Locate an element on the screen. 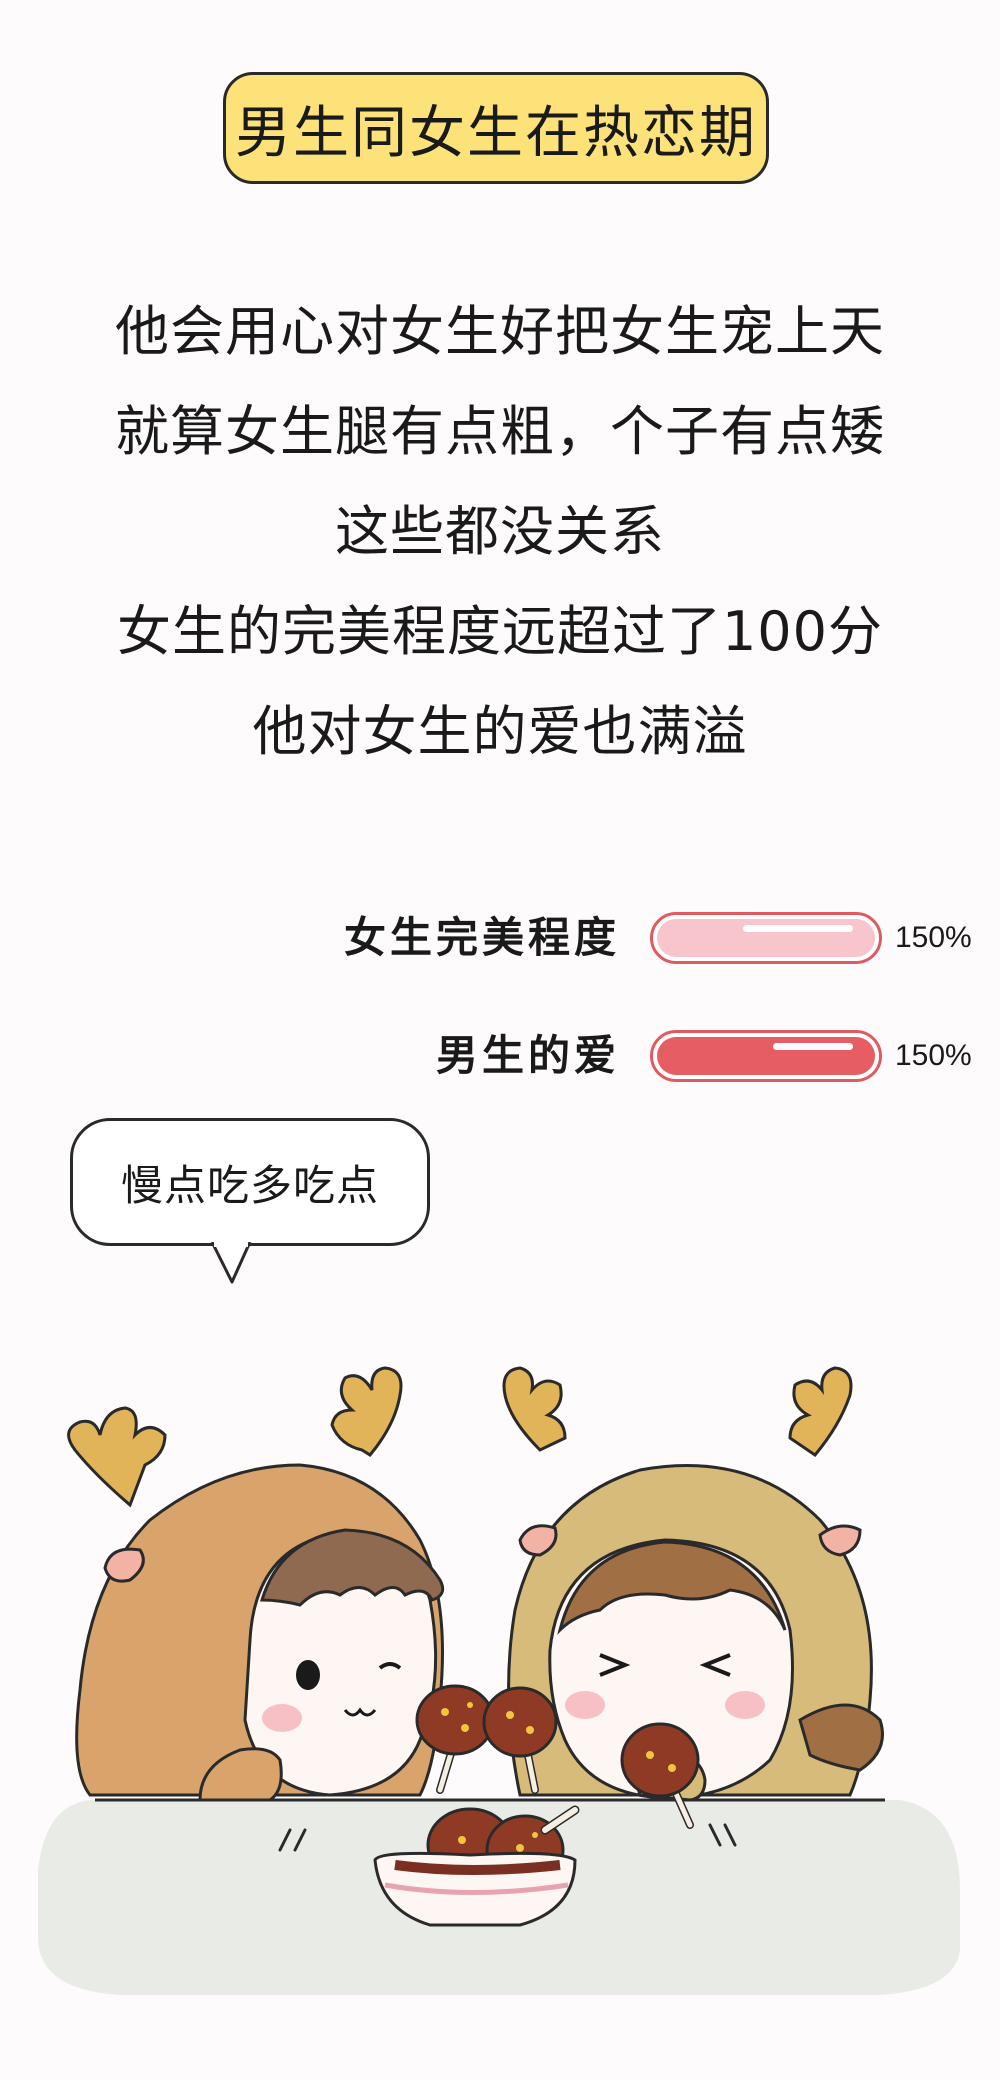 The height and width of the screenshot is (2080, 1000). paragraph-line: 他会用心对女生好把女生宠上天 is located at coordinates (500, 331).